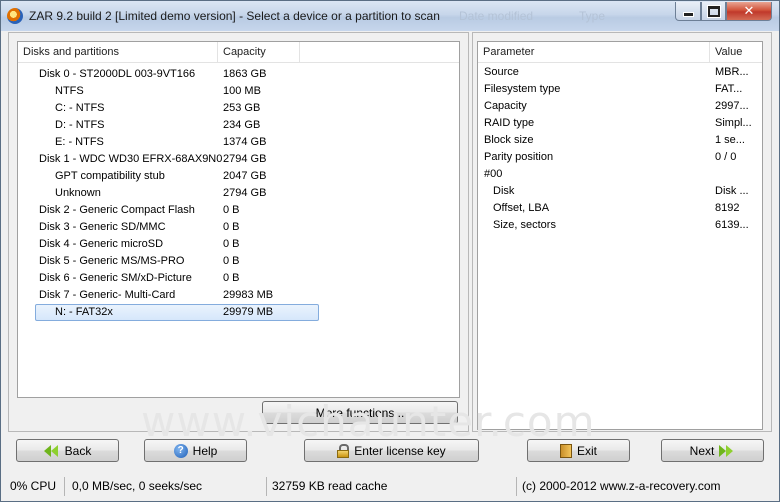  What do you see at coordinates (167, 486) in the screenshot?
I see `status-io: 0,0 MB/sec, 0 seeks/sec` at bounding box center [167, 486].